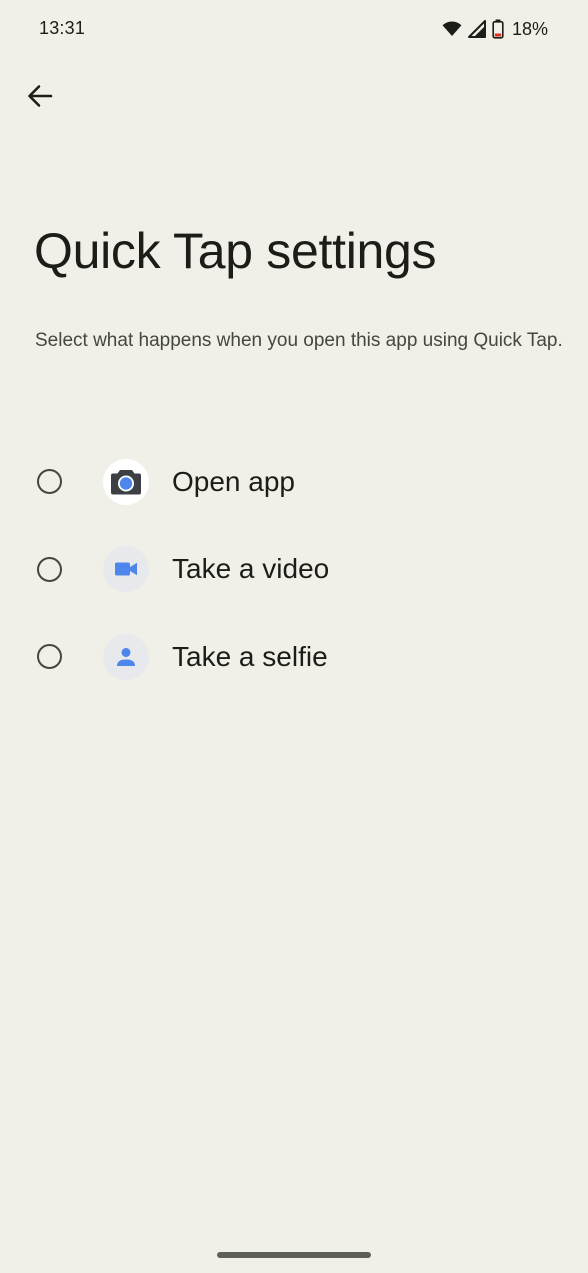 This screenshot has height=1273, width=588. What do you see at coordinates (498, 29) in the screenshot?
I see `battery-low-icon` at bounding box center [498, 29].